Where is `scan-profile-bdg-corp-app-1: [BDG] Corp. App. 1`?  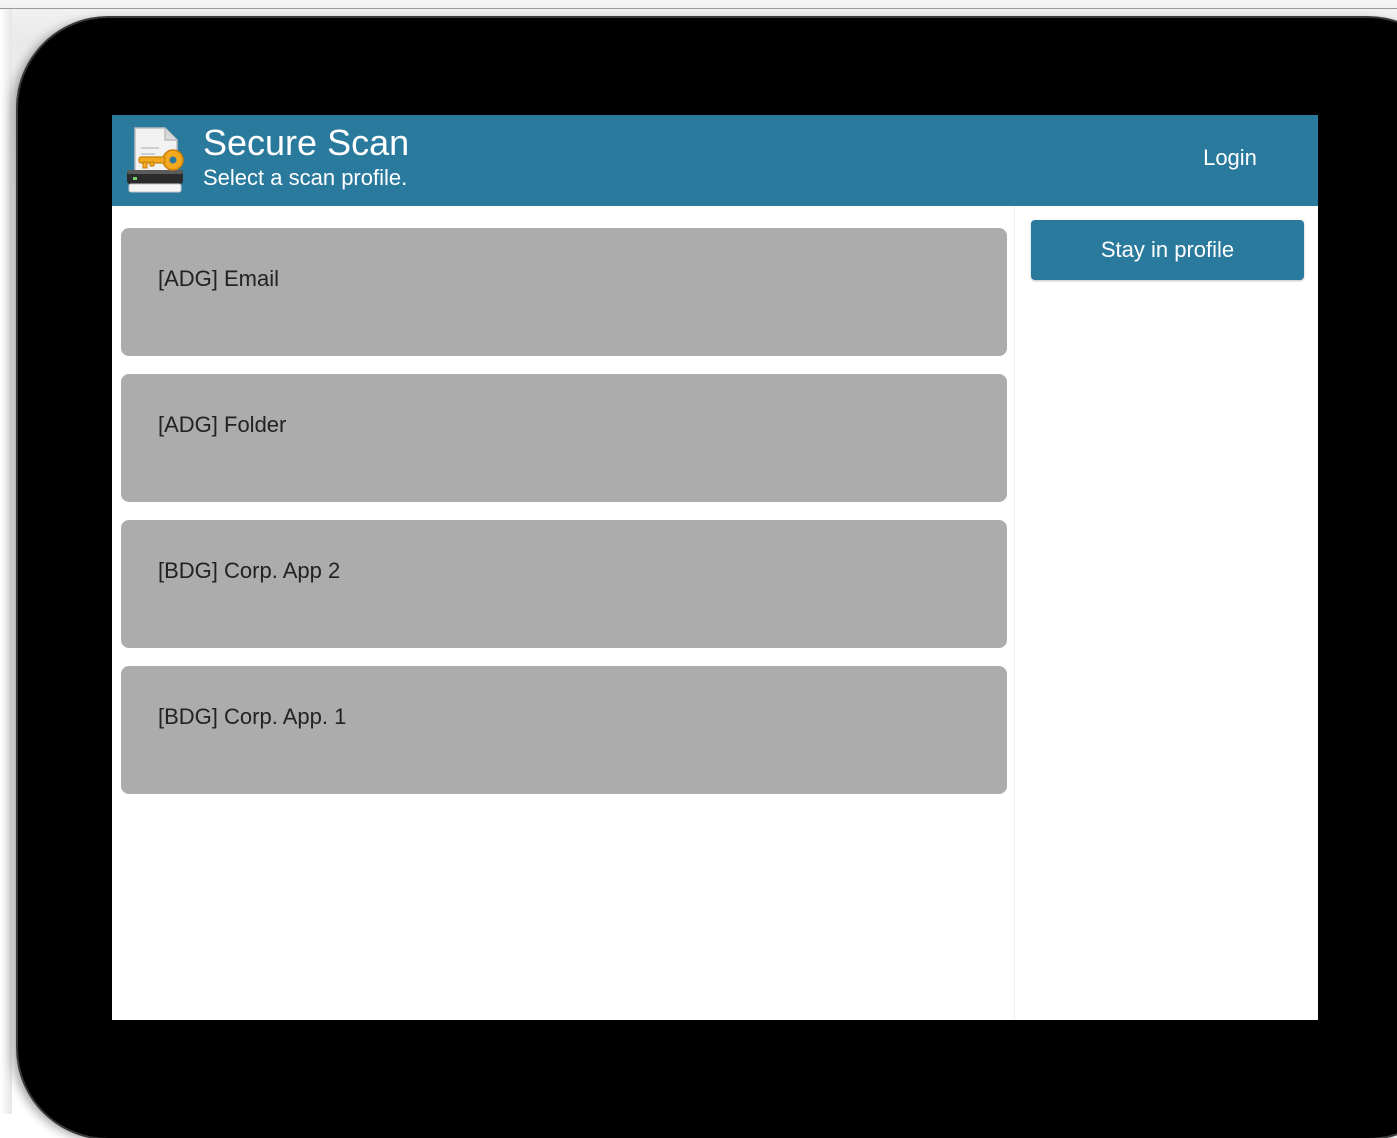
scan-profile-bdg-corp-app-1: [BDG] Corp. App. 1 is located at coordinates (564, 730).